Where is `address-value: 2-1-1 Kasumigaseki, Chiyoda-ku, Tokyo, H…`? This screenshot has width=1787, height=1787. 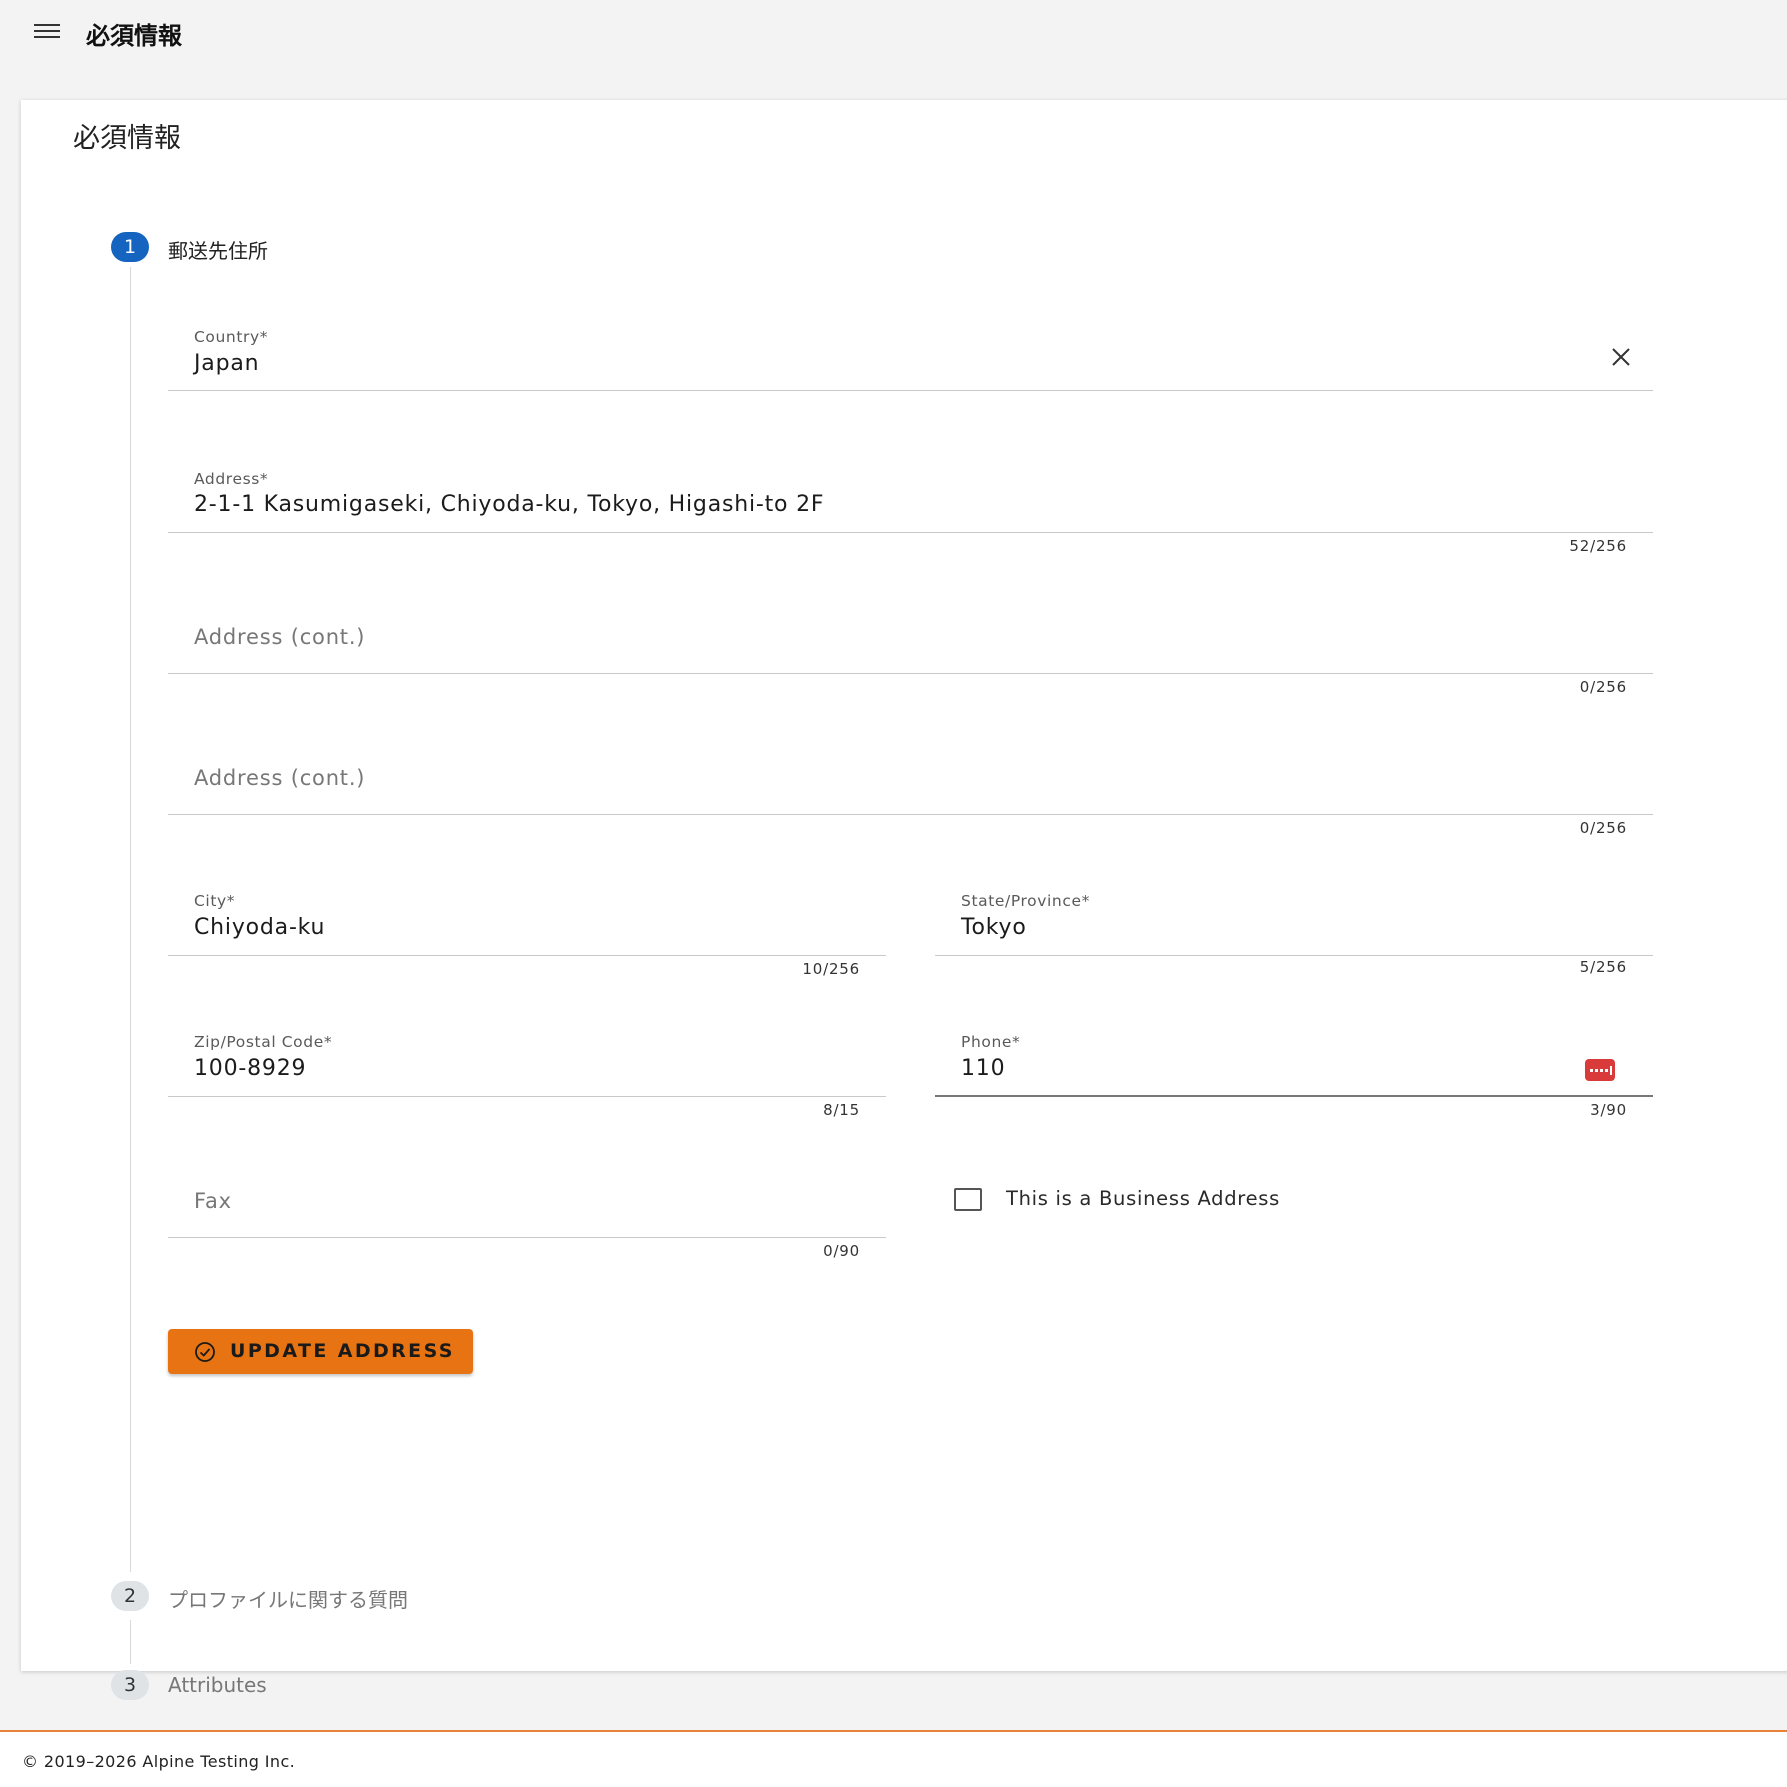
address-value: 2-1-1 Kasumigaseki, Chiyoda-ku, Tokyo, H… is located at coordinates (509, 504).